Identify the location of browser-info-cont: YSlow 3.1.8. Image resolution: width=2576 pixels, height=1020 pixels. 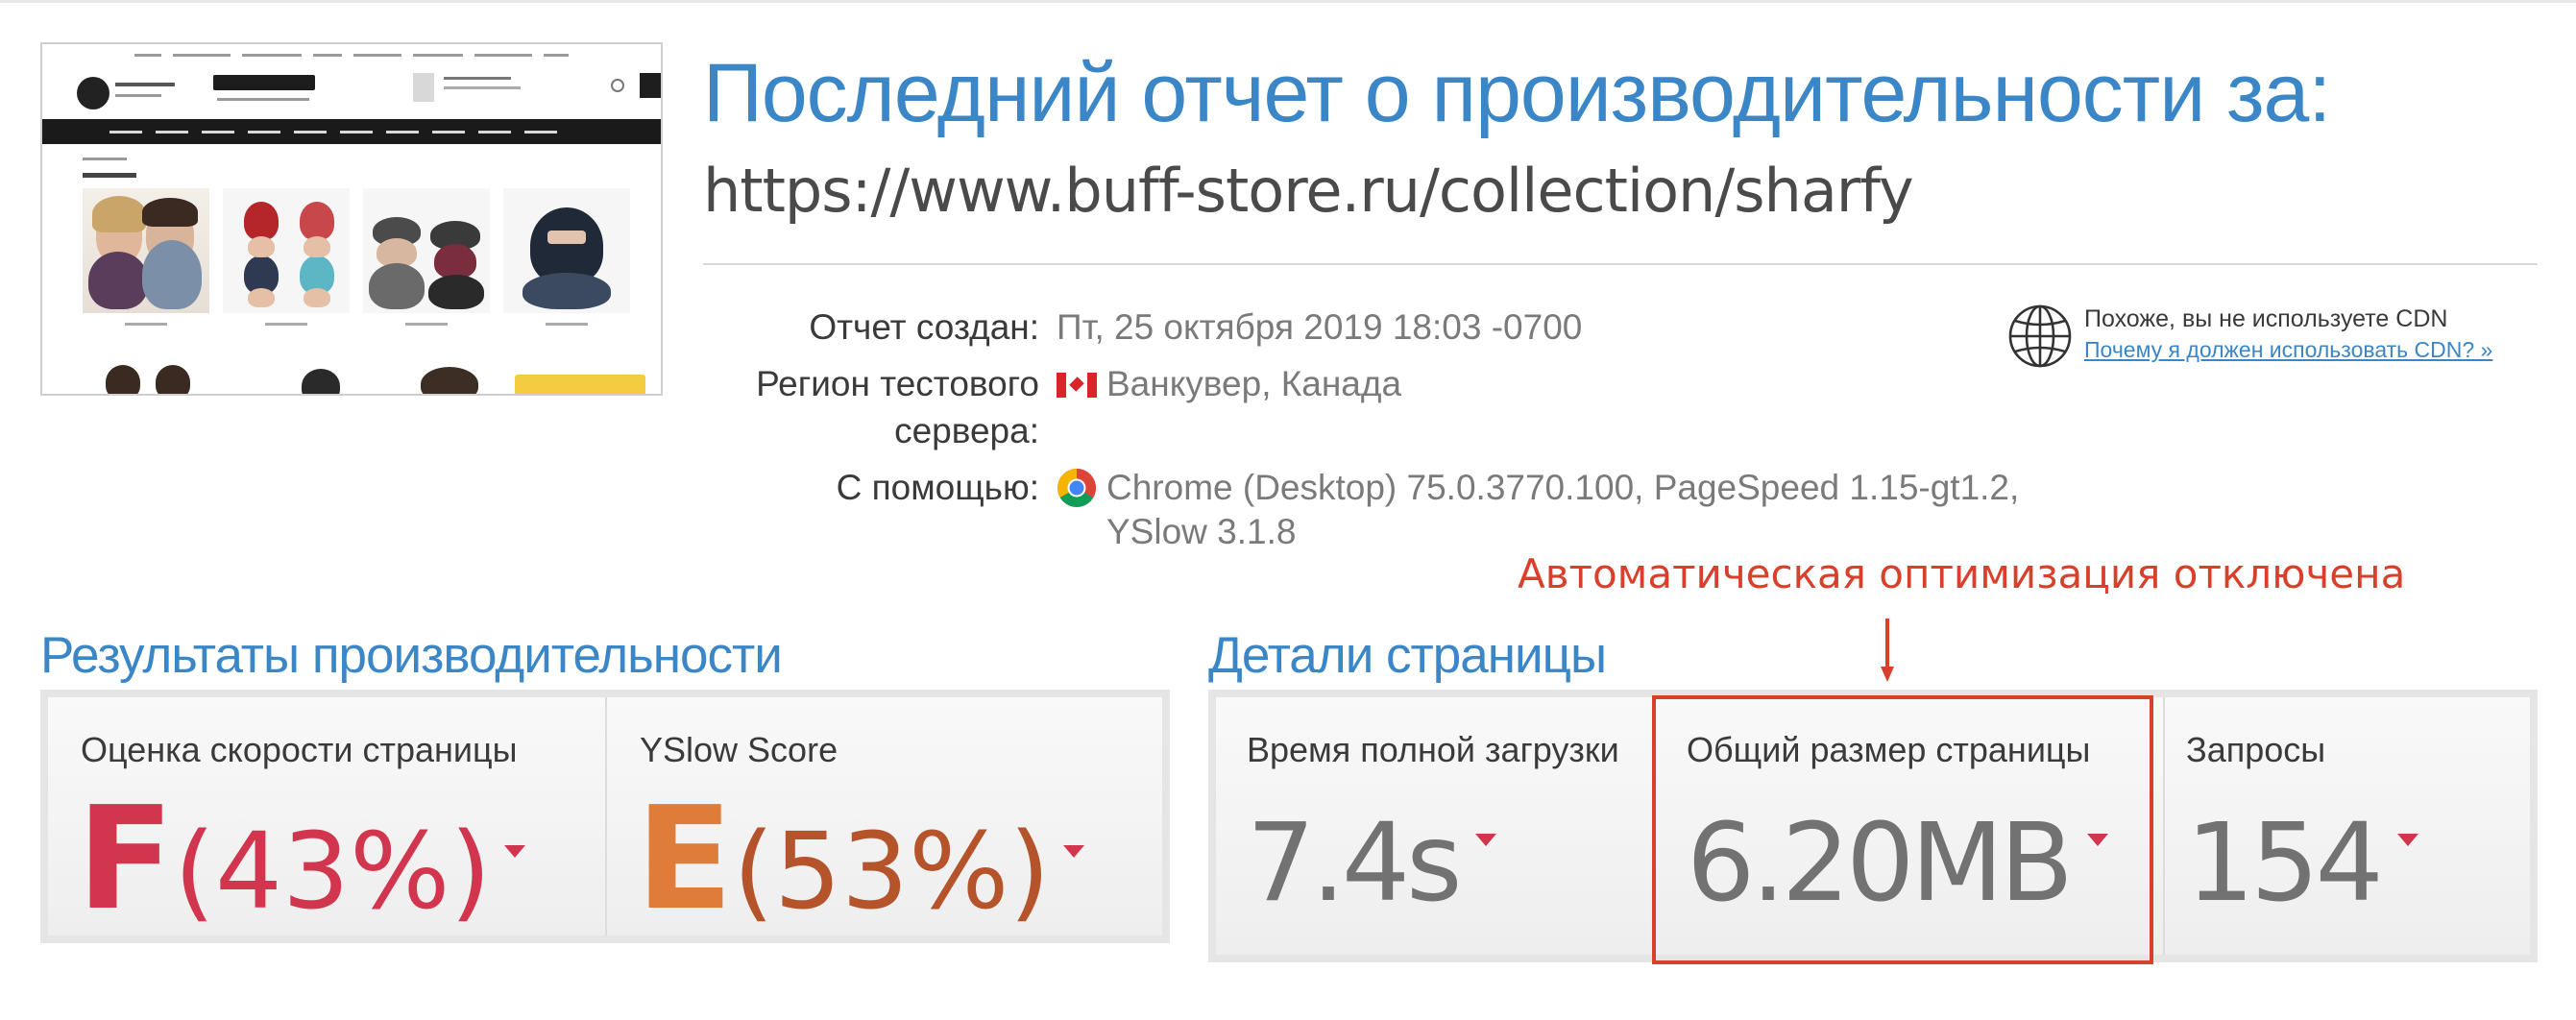
(1202, 531).